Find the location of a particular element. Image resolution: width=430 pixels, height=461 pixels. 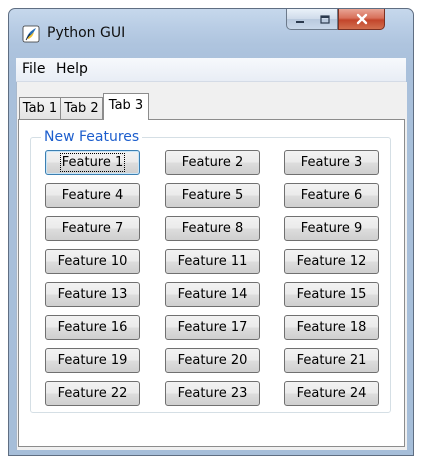

minimize-icon is located at coordinates (300, 19).